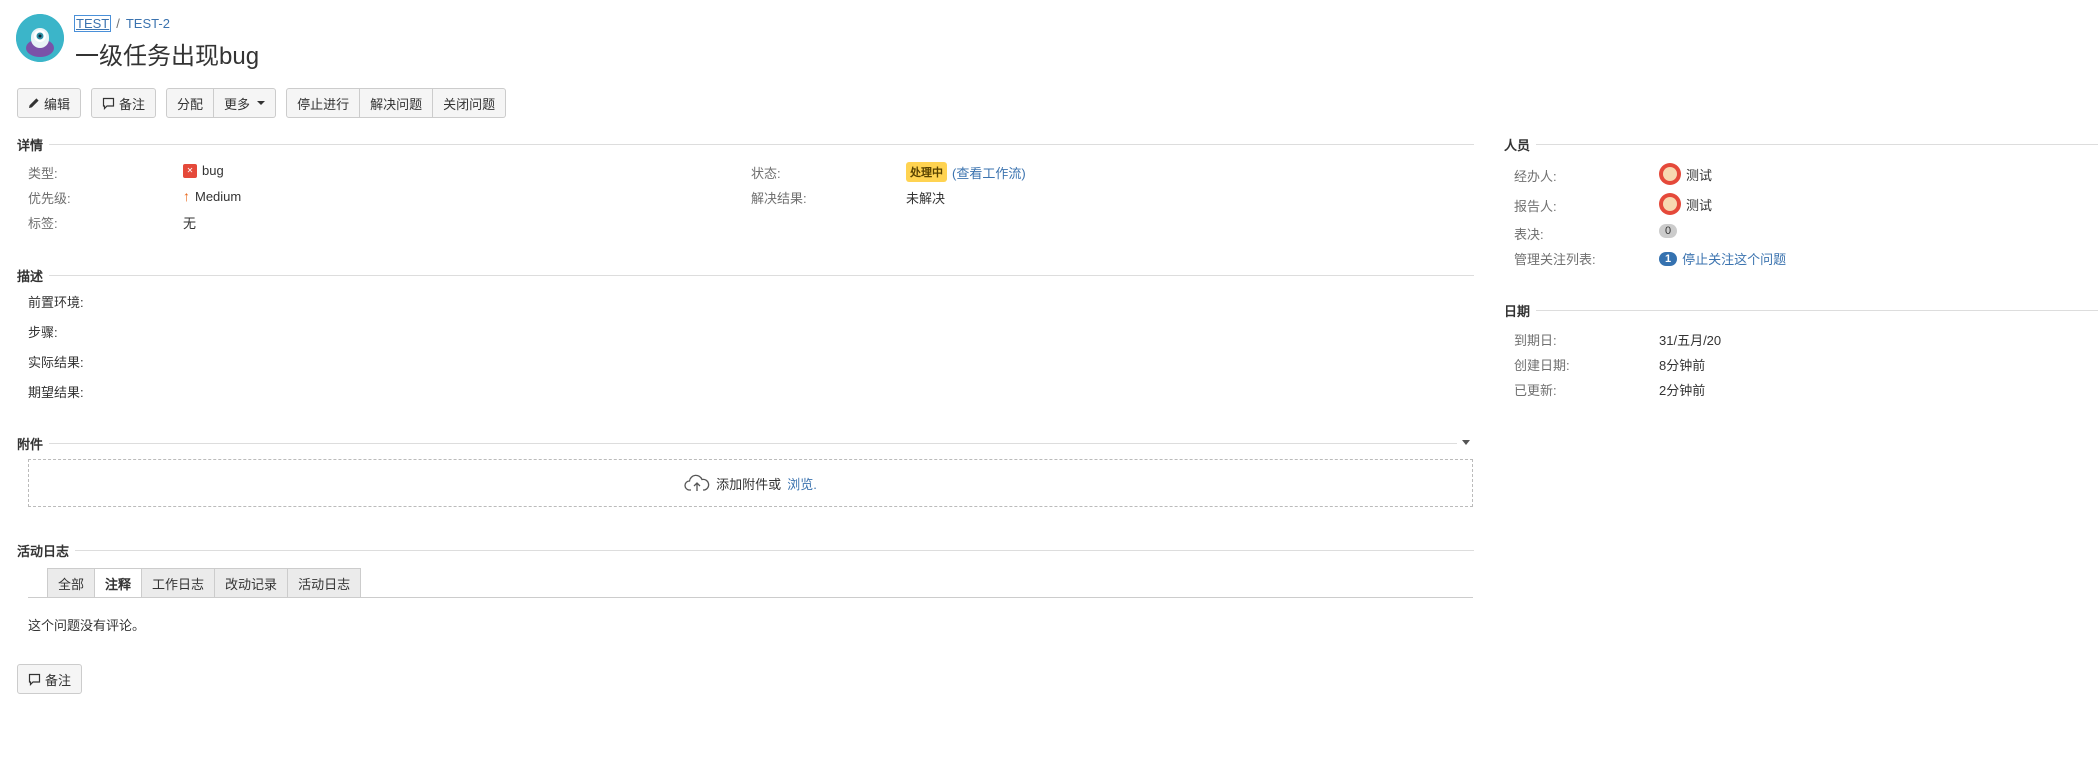 This screenshot has width=2098, height=771. I want to click on details-heading-text: 详情, so click(30, 145).